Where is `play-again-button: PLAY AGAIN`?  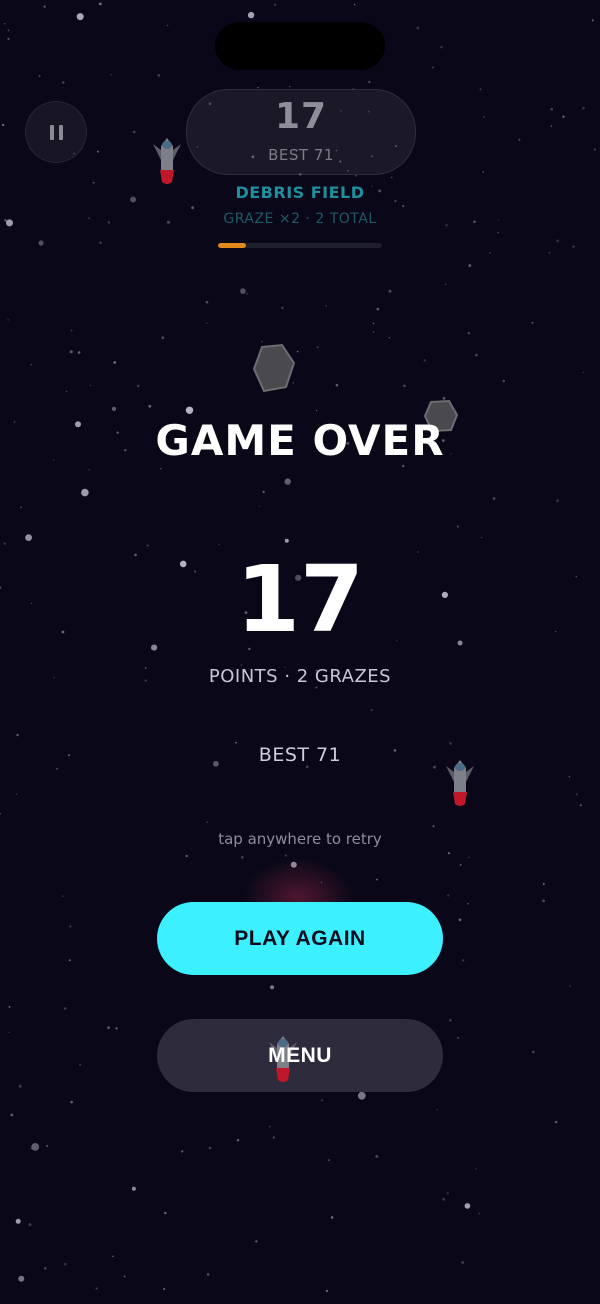 play-again-button: PLAY AGAIN is located at coordinates (300, 938).